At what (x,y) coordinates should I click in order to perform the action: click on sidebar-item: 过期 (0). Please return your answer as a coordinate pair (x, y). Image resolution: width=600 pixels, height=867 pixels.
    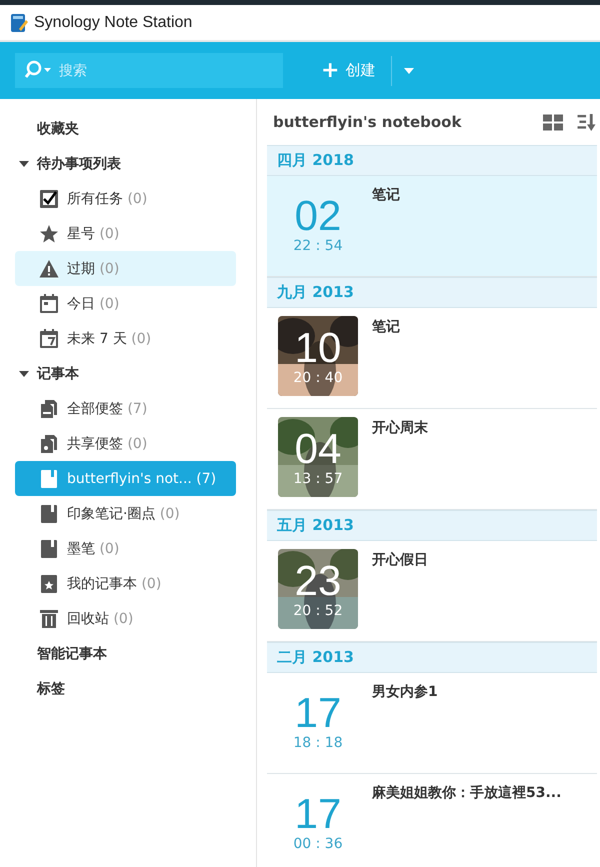
    Looking at the image, I should click on (125, 268).